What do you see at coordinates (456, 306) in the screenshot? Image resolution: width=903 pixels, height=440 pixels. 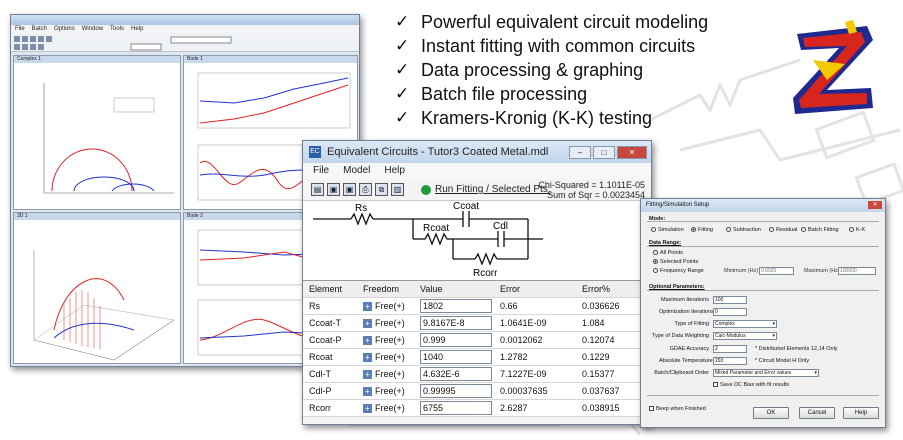 I see `value-input: 1802` at bounding box center [456, 306].